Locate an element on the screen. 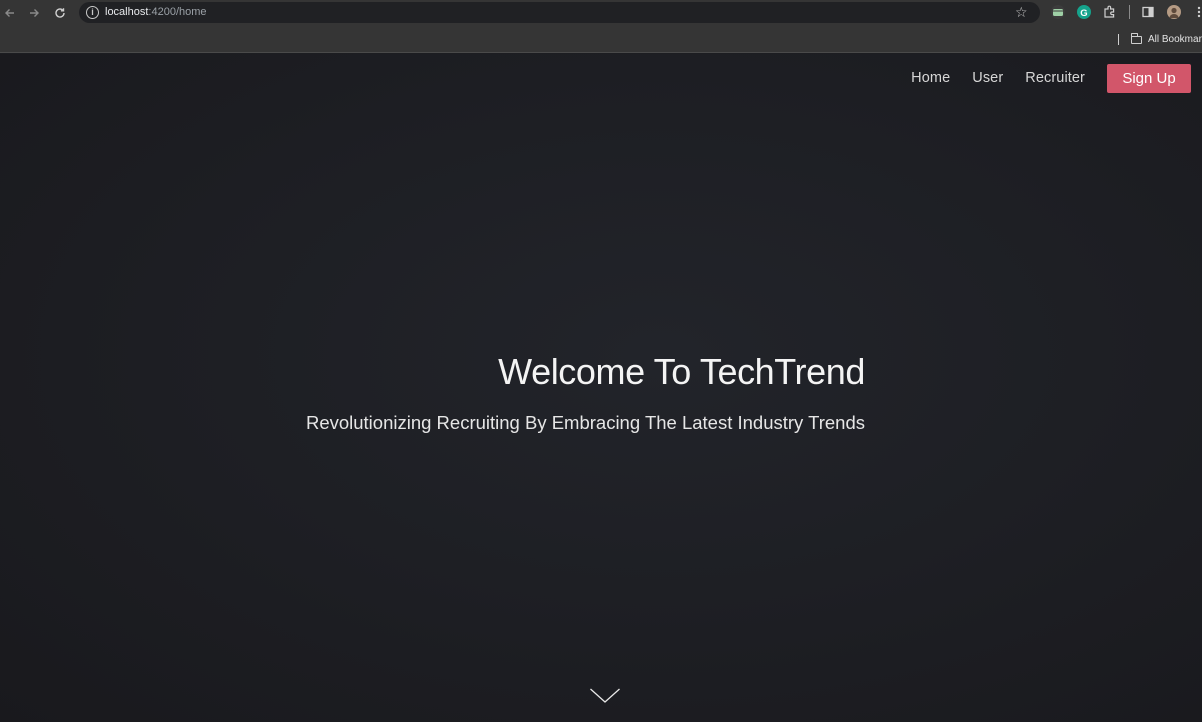  nav-link-user: User is located at coordinates (987, 78).